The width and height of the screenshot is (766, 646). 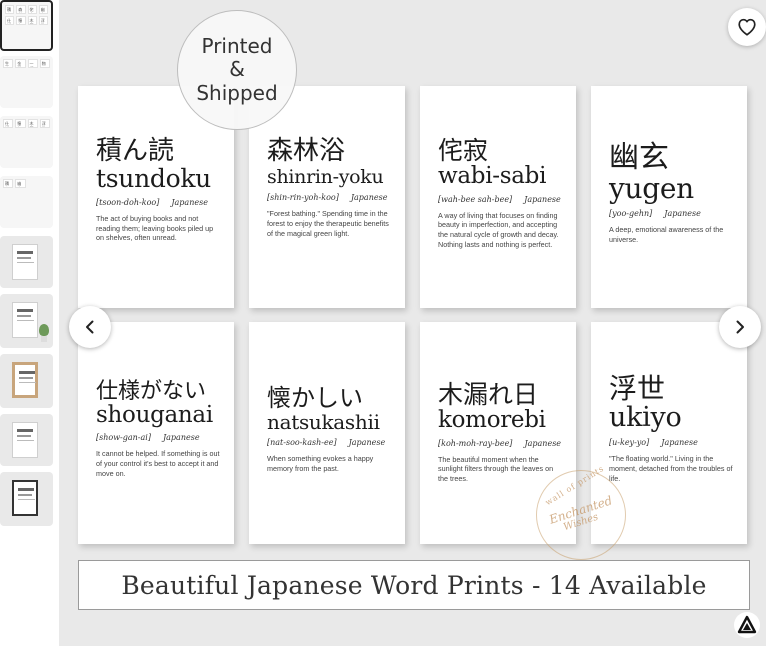 I want to click on pronunciation: [show-gan-ai] Japanese, so click(x=148, y=438).